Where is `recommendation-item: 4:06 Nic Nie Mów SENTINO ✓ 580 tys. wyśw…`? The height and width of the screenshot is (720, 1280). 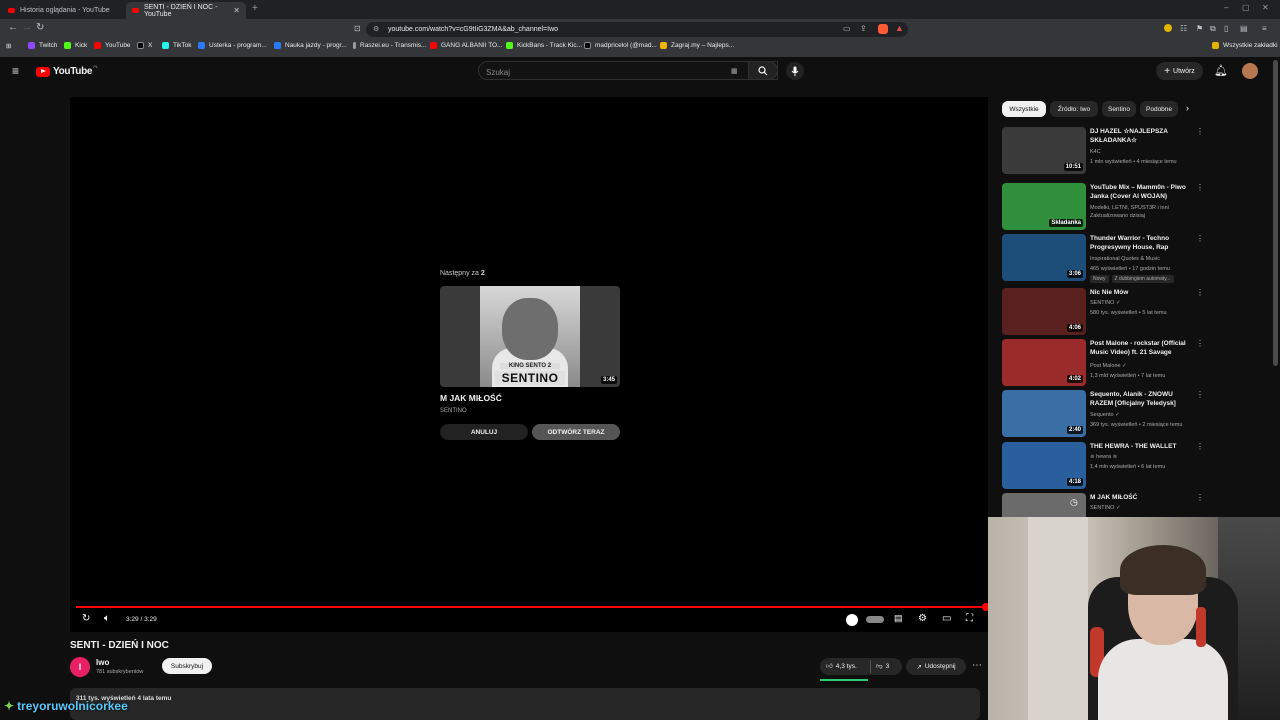
recommendation-item: 4:06 Nic Nie Mów SENTINO ✓ 580 tys. wyśw… is located at coordinates (1103, 312).